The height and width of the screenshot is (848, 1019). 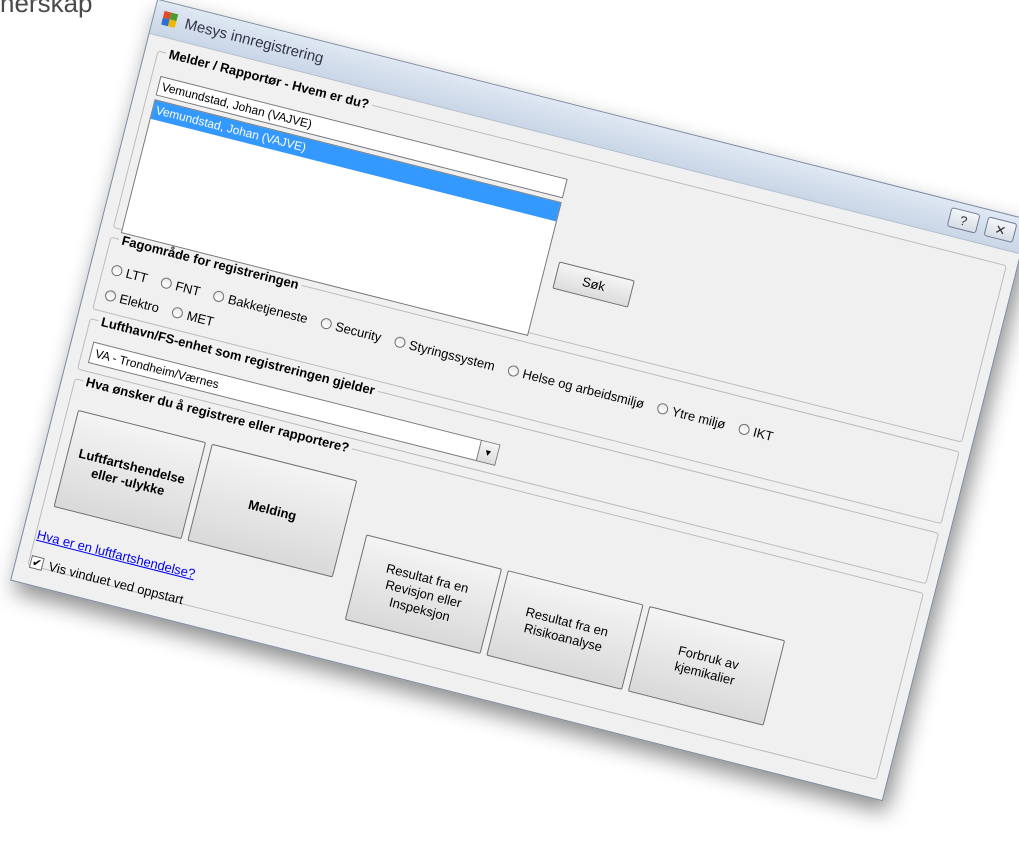 What do you see at coordinates (452, 355) in the screenshot?
I see `radio-label: Styringssystem` at bounding box center [452, 355].